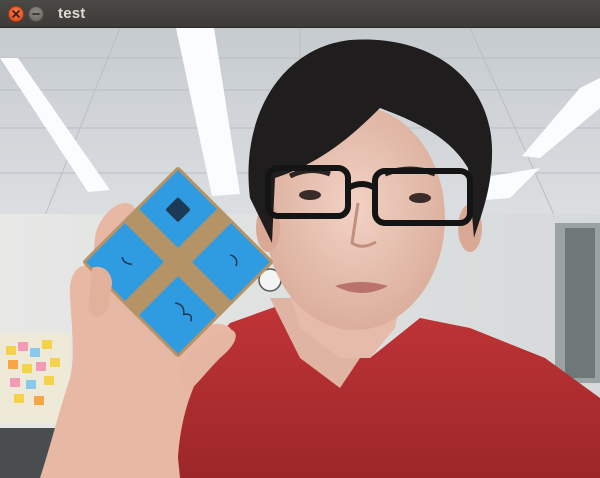 This screenshot has width=600, height=478. I want to click on minimize-icon, so click(36, 14).